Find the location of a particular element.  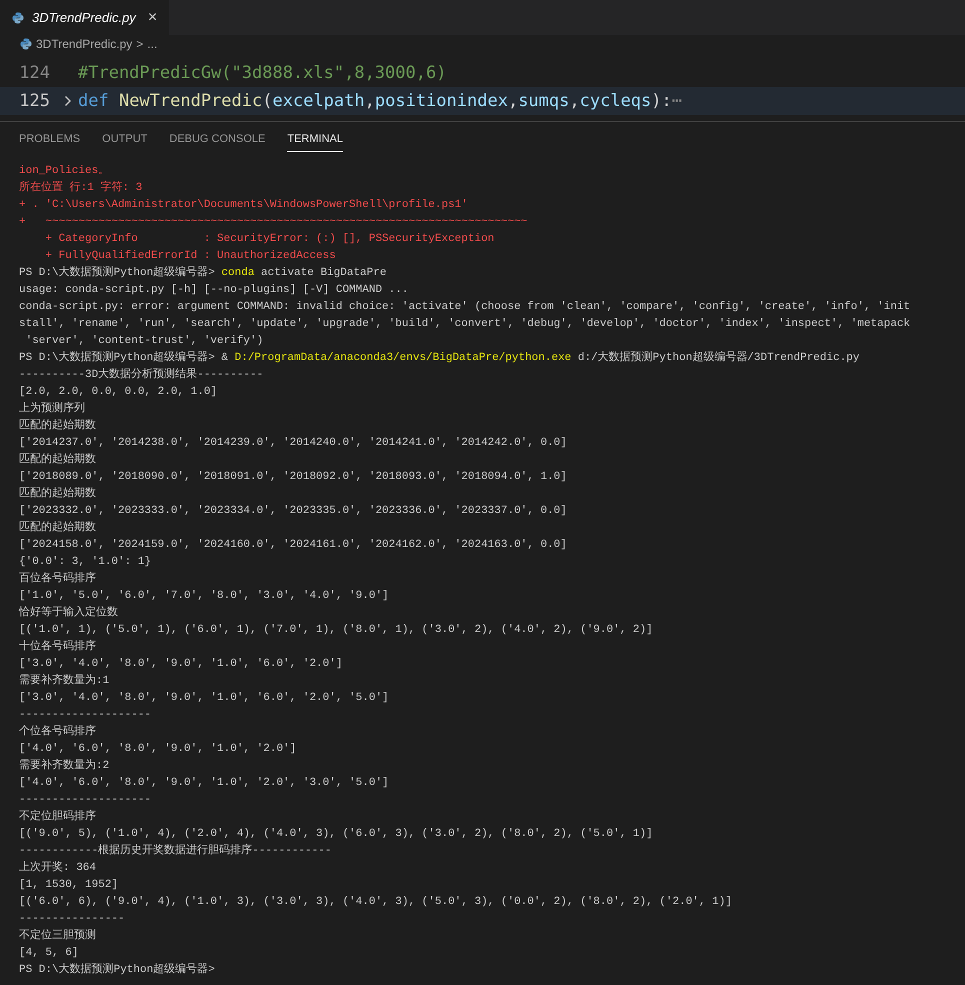

terminal-line: 个位各号码排序 is located at coordinates (57, 732).